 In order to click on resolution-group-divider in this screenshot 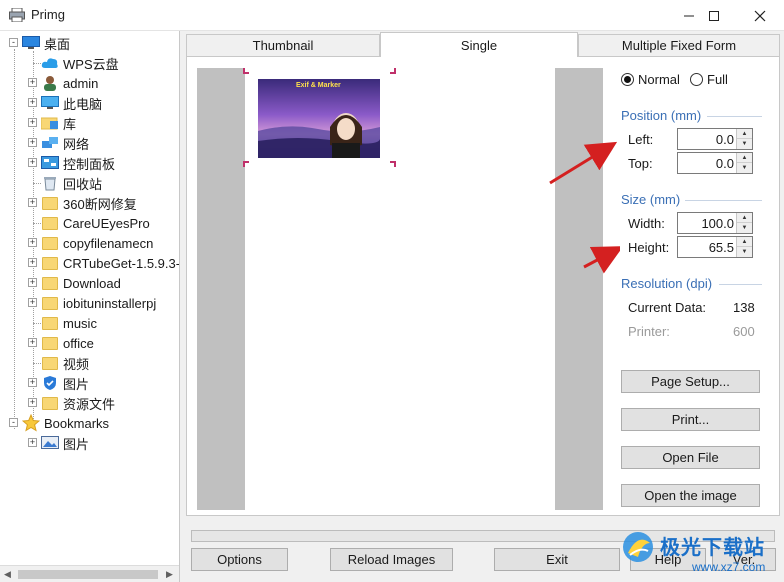, I will do `click(740, 284)`.